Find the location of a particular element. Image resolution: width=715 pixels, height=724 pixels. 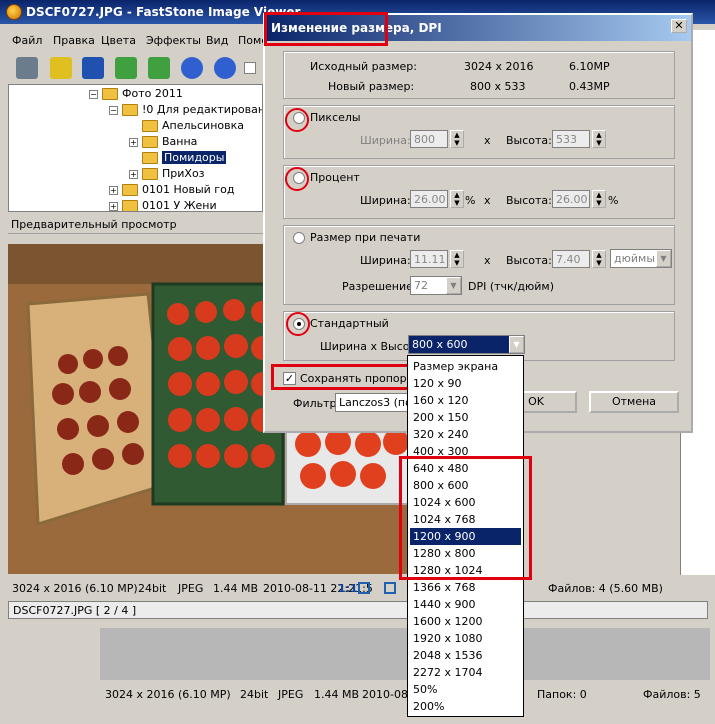

status-dims: 3024 x 2016 (6.10 MP) is located at coordinates (75, 588).